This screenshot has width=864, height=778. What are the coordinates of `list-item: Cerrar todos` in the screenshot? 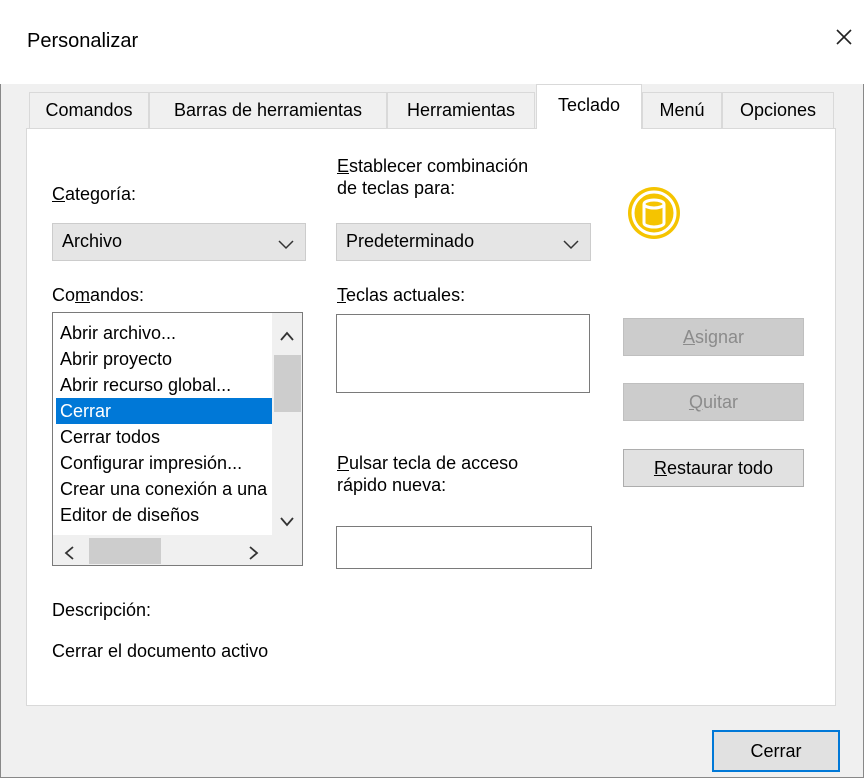 It's located at (164, 437).